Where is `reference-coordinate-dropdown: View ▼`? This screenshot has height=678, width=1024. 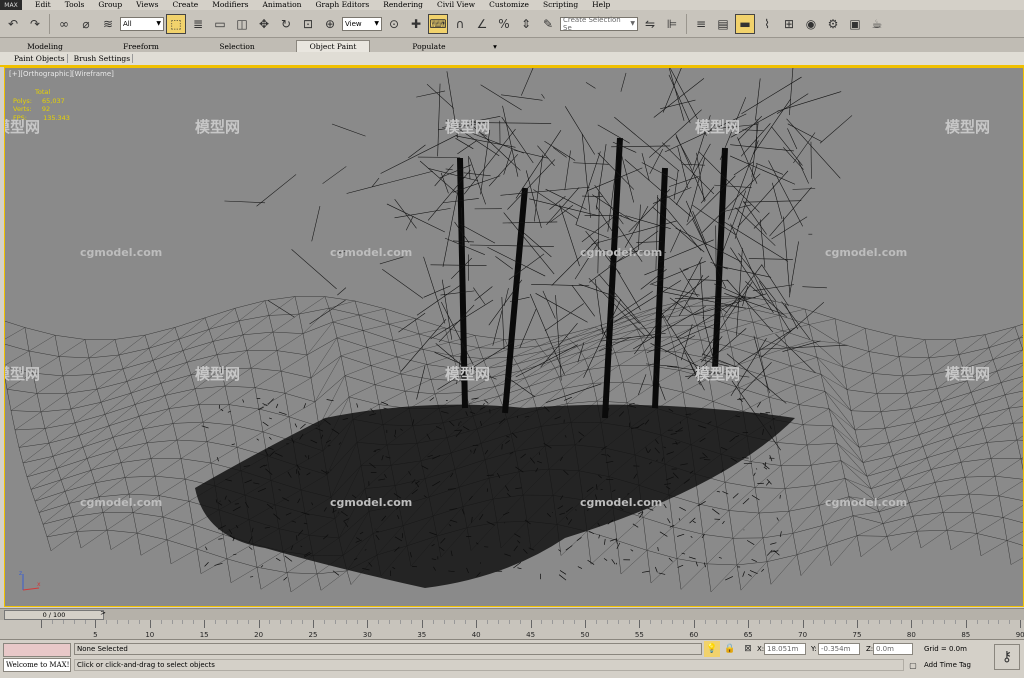 reference-coordinate-dropdown: View ▼ is located at coordinates (362, 23).